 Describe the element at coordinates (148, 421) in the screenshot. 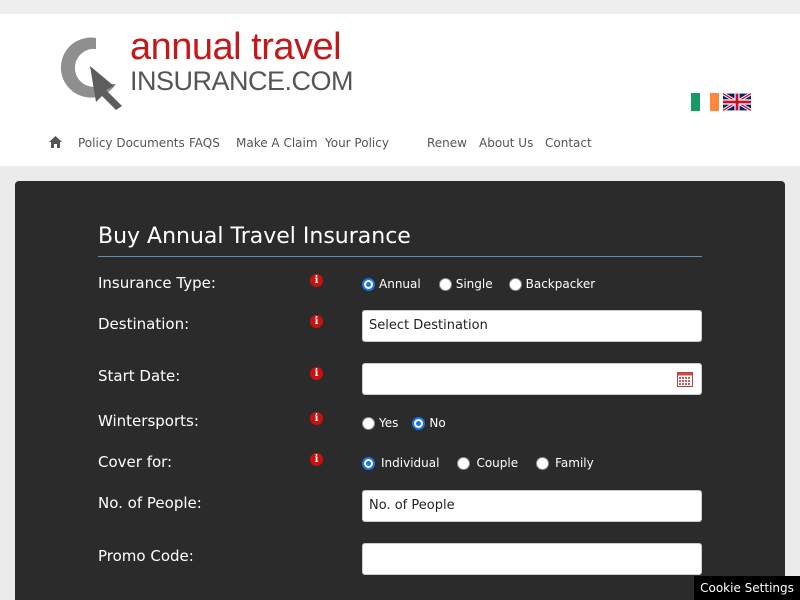

I see `wintersports-label: Wintersports:` at that location.